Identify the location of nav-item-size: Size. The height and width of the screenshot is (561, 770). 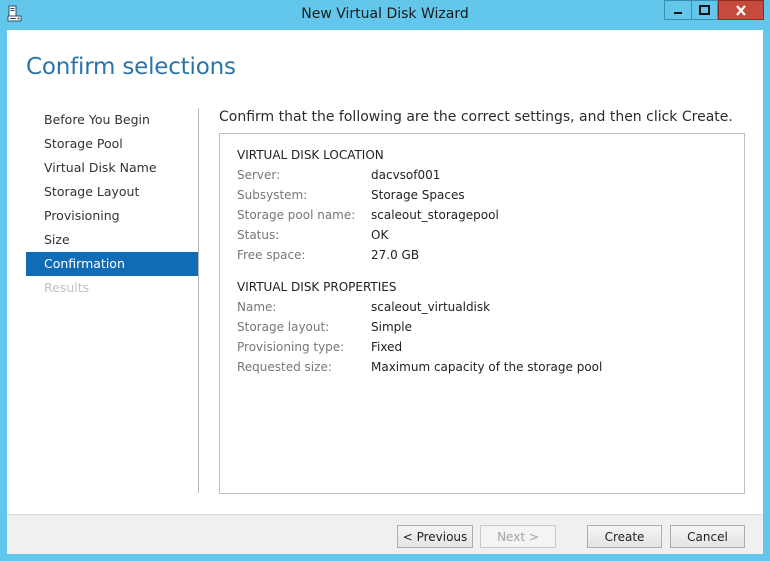
(112, 240).